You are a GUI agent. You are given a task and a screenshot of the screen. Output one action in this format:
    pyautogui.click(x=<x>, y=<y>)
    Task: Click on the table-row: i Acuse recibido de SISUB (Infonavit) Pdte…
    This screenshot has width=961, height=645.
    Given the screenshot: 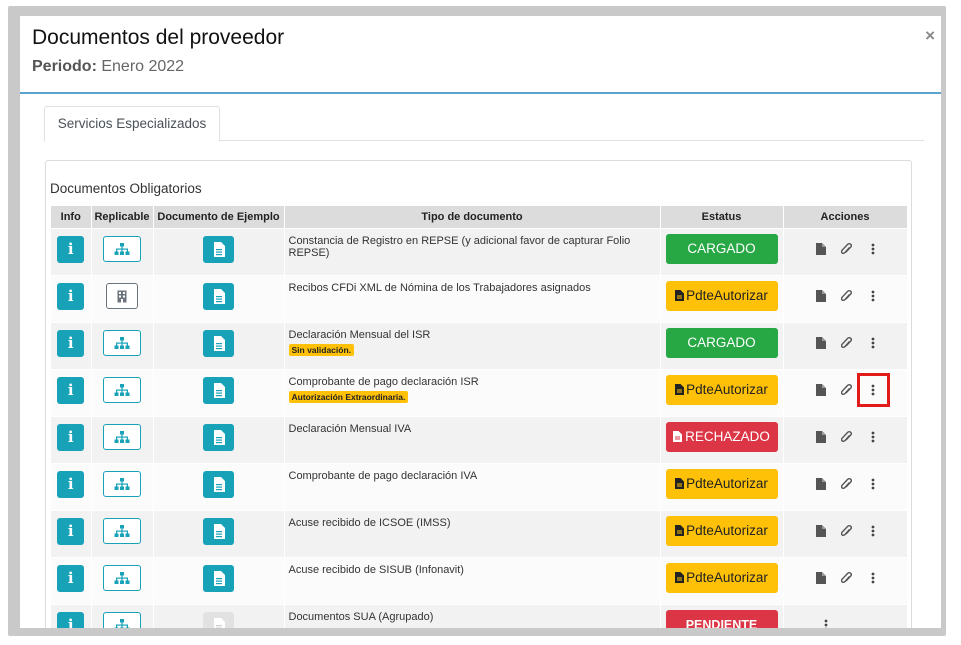 What is the action you would take?
    pyautogui.click(x=479, y=581)
    